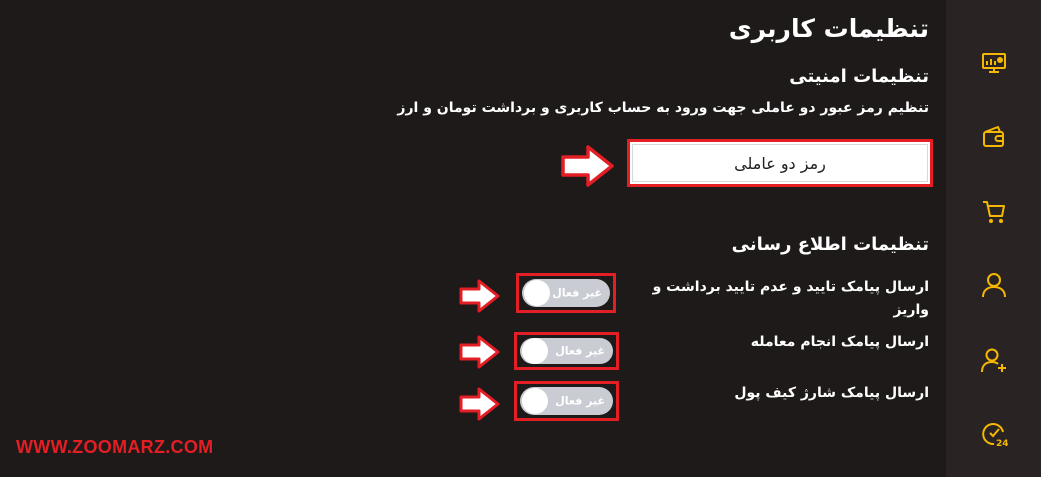  I want to click on notif-wallet-charge-toggle: غیر فعال, so click(566, 401).